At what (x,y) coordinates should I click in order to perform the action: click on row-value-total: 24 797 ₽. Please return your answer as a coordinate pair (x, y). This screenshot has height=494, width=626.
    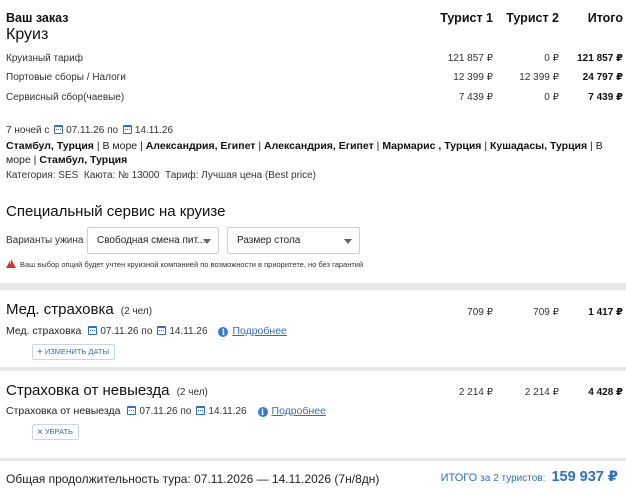
    Looking at the image, I should click on (602, 77).